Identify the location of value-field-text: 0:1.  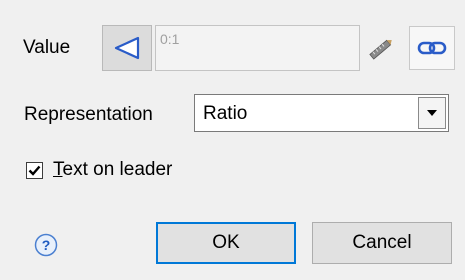
(170, 39).